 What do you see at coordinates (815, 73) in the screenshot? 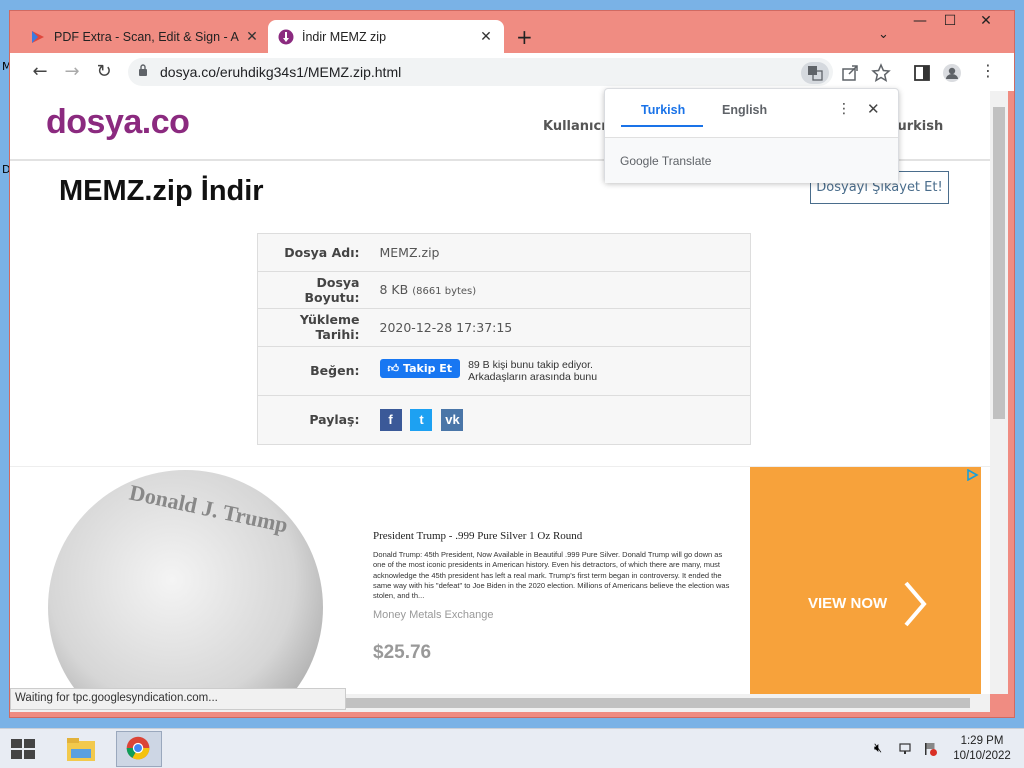
I see `translate-icon` at bounding box center [815, 73].